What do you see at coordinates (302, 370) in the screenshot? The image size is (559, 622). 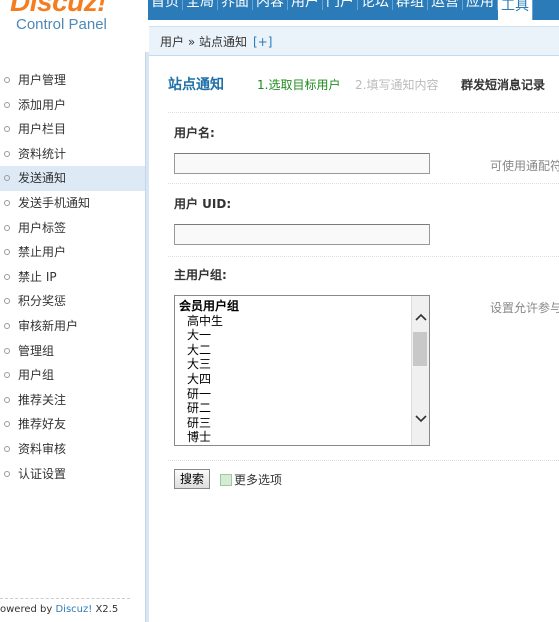 I see `user-group-listbox: 会员用户组 高中生 大一 大二 大三 大四 研一 研二 研三 博士` at bounding box center [302, 370].